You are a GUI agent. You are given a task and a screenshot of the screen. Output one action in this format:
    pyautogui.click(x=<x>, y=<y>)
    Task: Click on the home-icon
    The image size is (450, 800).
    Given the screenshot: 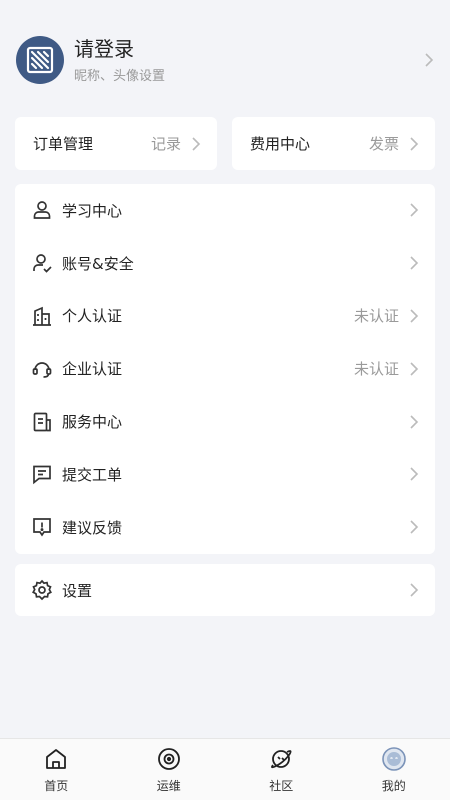 What is the action you would take?
    pyautogui.click(x=56, y=759)
    